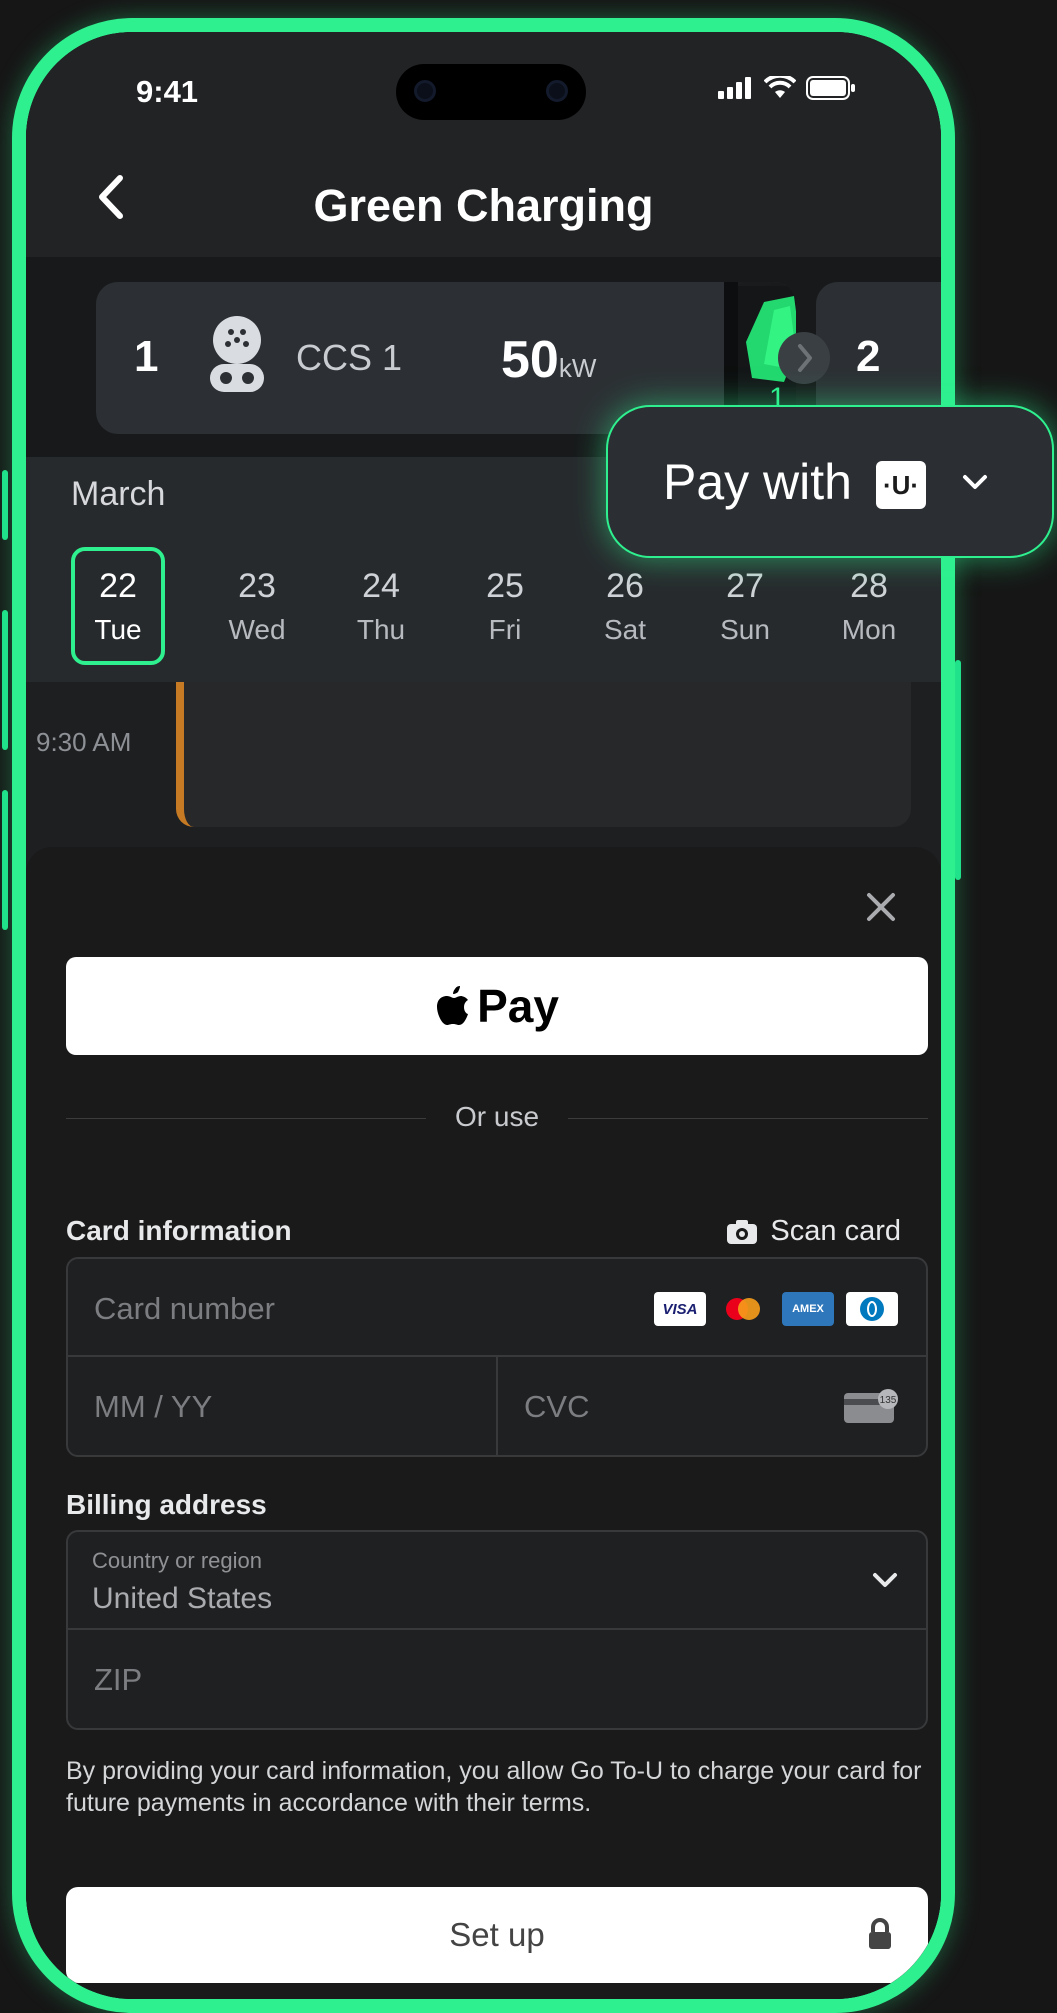 The height and width of the screenshot is (2013, 1057). I want to click on expiry-cvc-row: MM / YY CVC 135, so click(497, 1406).